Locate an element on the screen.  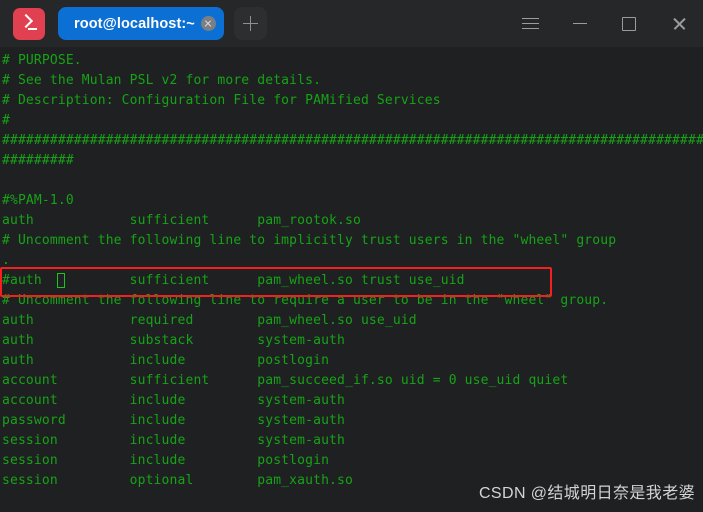
terminal-line: . is located at coordinates (6, 260).